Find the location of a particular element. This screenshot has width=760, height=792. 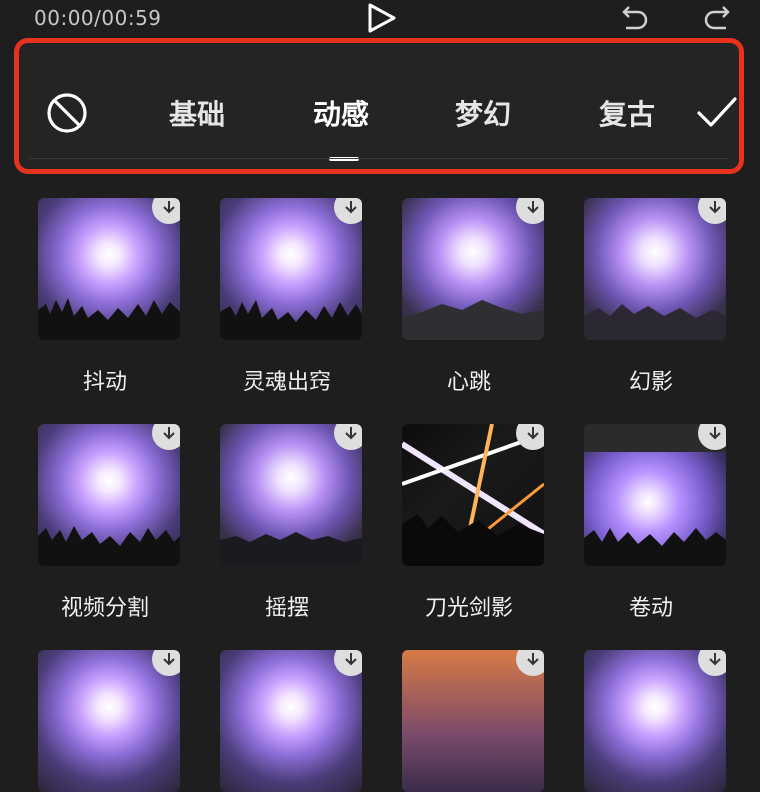

effect-label: 摇摆 is located at coordinates (286, 608).